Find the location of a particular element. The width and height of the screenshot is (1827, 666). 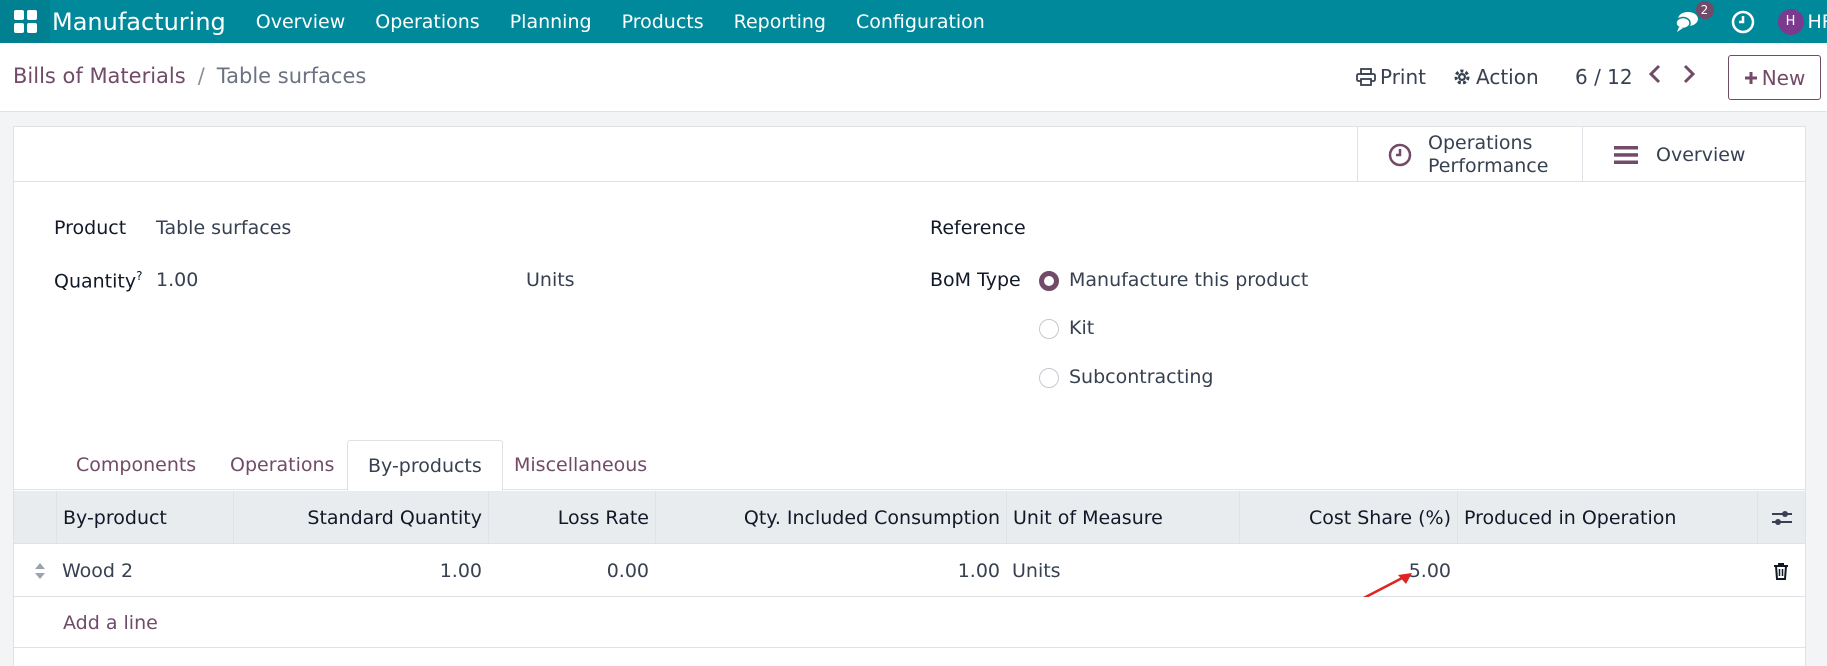

bom-type-label: BoM Type is located at coordinates (975, 280).